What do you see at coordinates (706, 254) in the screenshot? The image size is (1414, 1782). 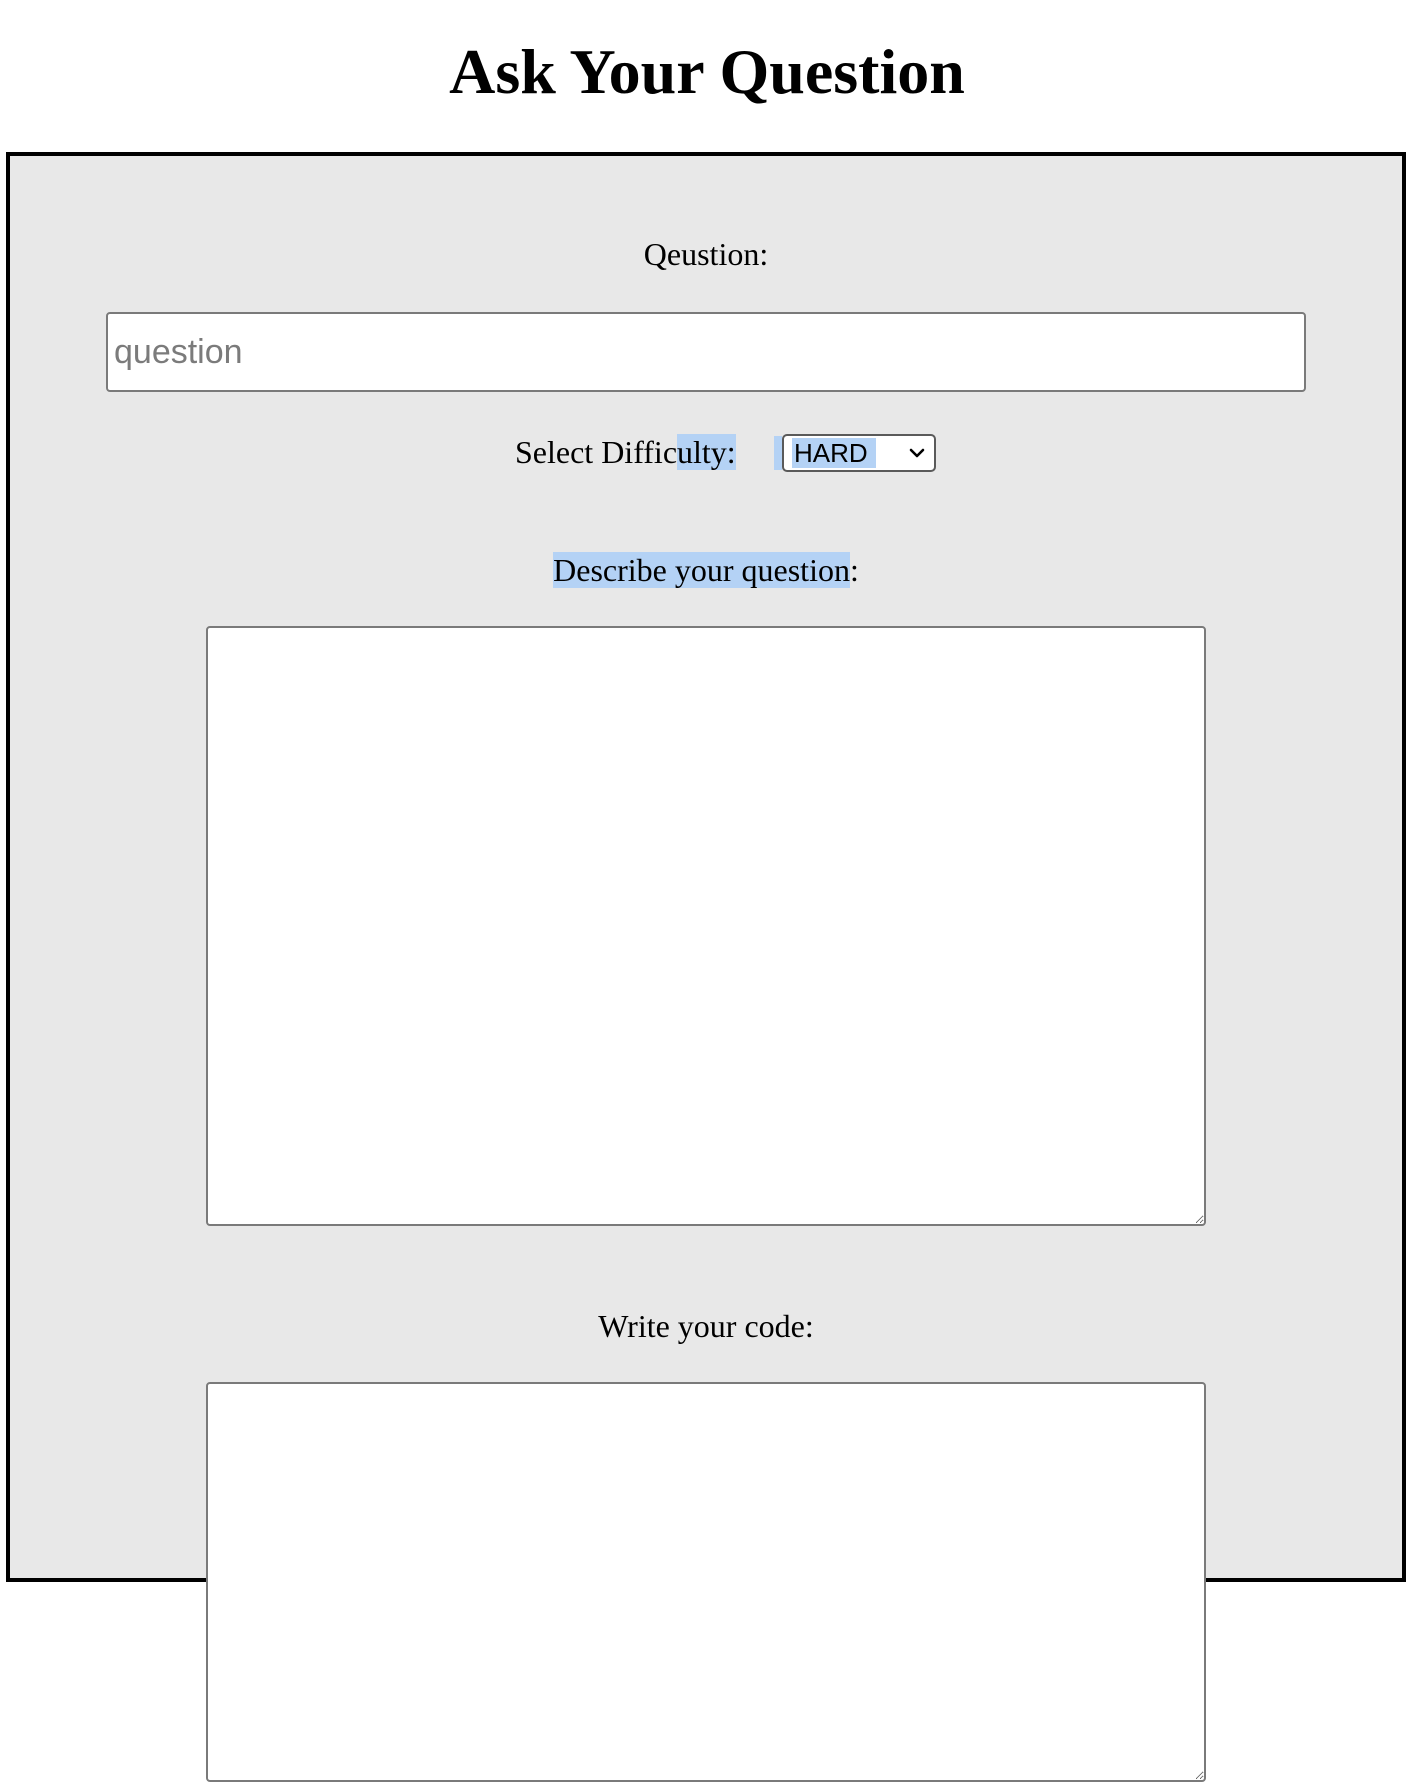 I see `question-label: Qeustion:` at bounding box center [706, 254].